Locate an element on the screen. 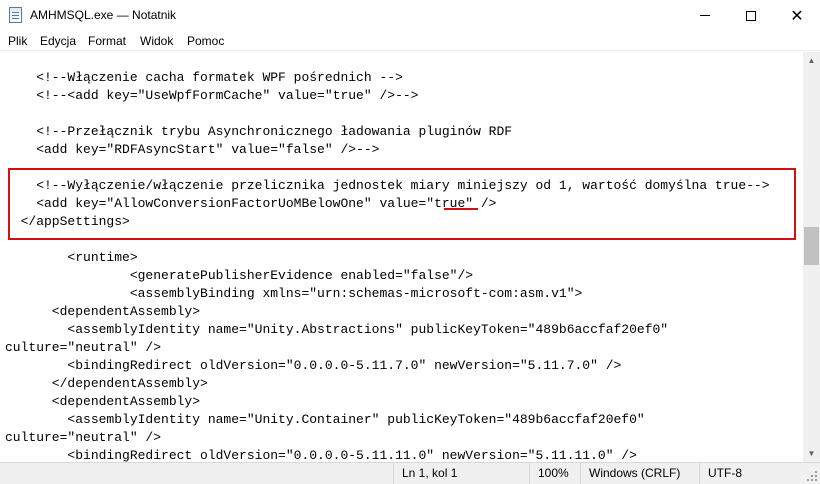  scroll-thumb is located at coordinates (811, 246).